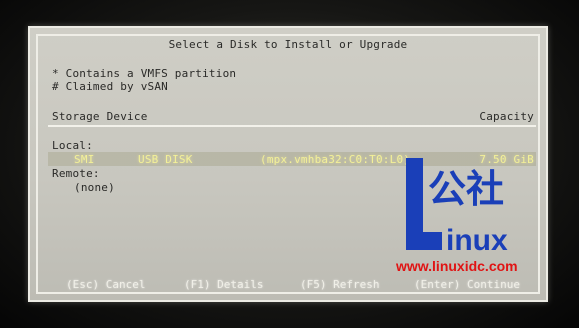 This screenshot has height=328, width=579. Describe the element at coordinates (110, 86) in the screenshot. I see `legend-vsan: # Claimed by vSAN` at that location.